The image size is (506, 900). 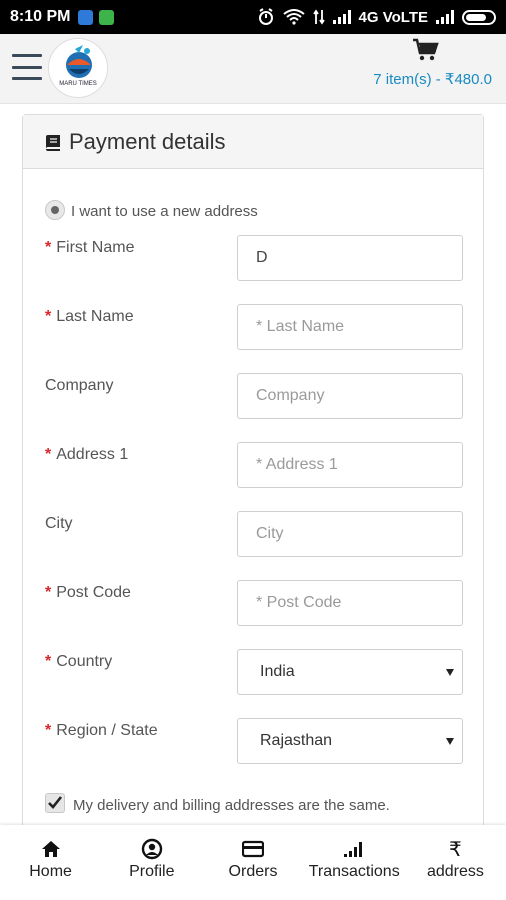 What do you see at coordinates (393, 17) in the screenshot?
I see `network-type: 4G VoLTE` at bounding box center [393, 17].